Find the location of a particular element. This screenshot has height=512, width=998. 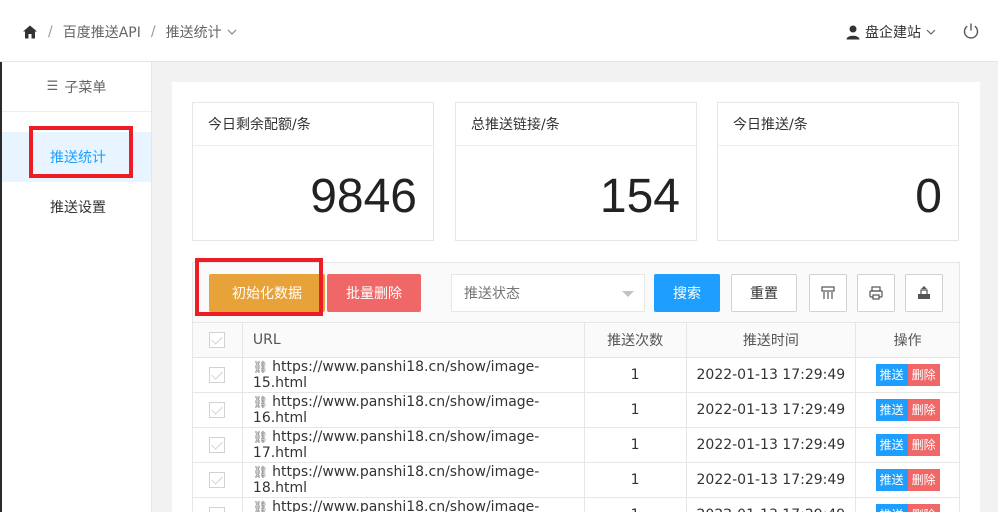

columns-icon is located at coordinates (828, 292).